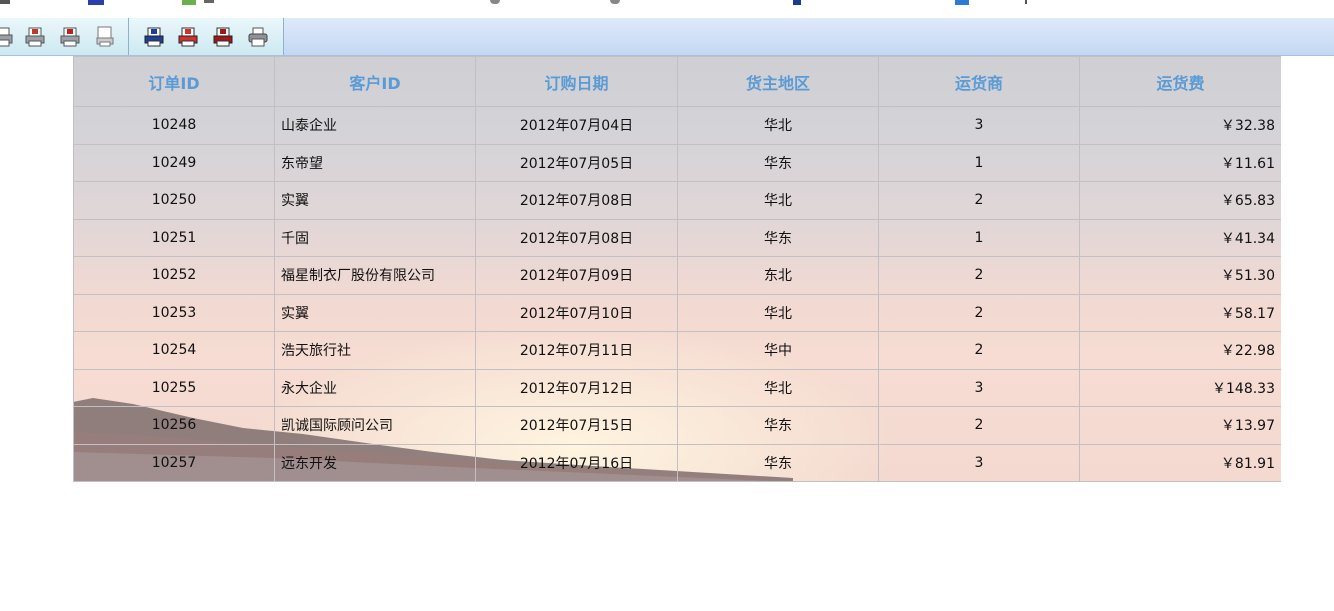 The image size is (1334, 611). What do you see at coordinates (667, 9) in the screenshot?
I see `browser-strip` at bounding box center [667, 9].